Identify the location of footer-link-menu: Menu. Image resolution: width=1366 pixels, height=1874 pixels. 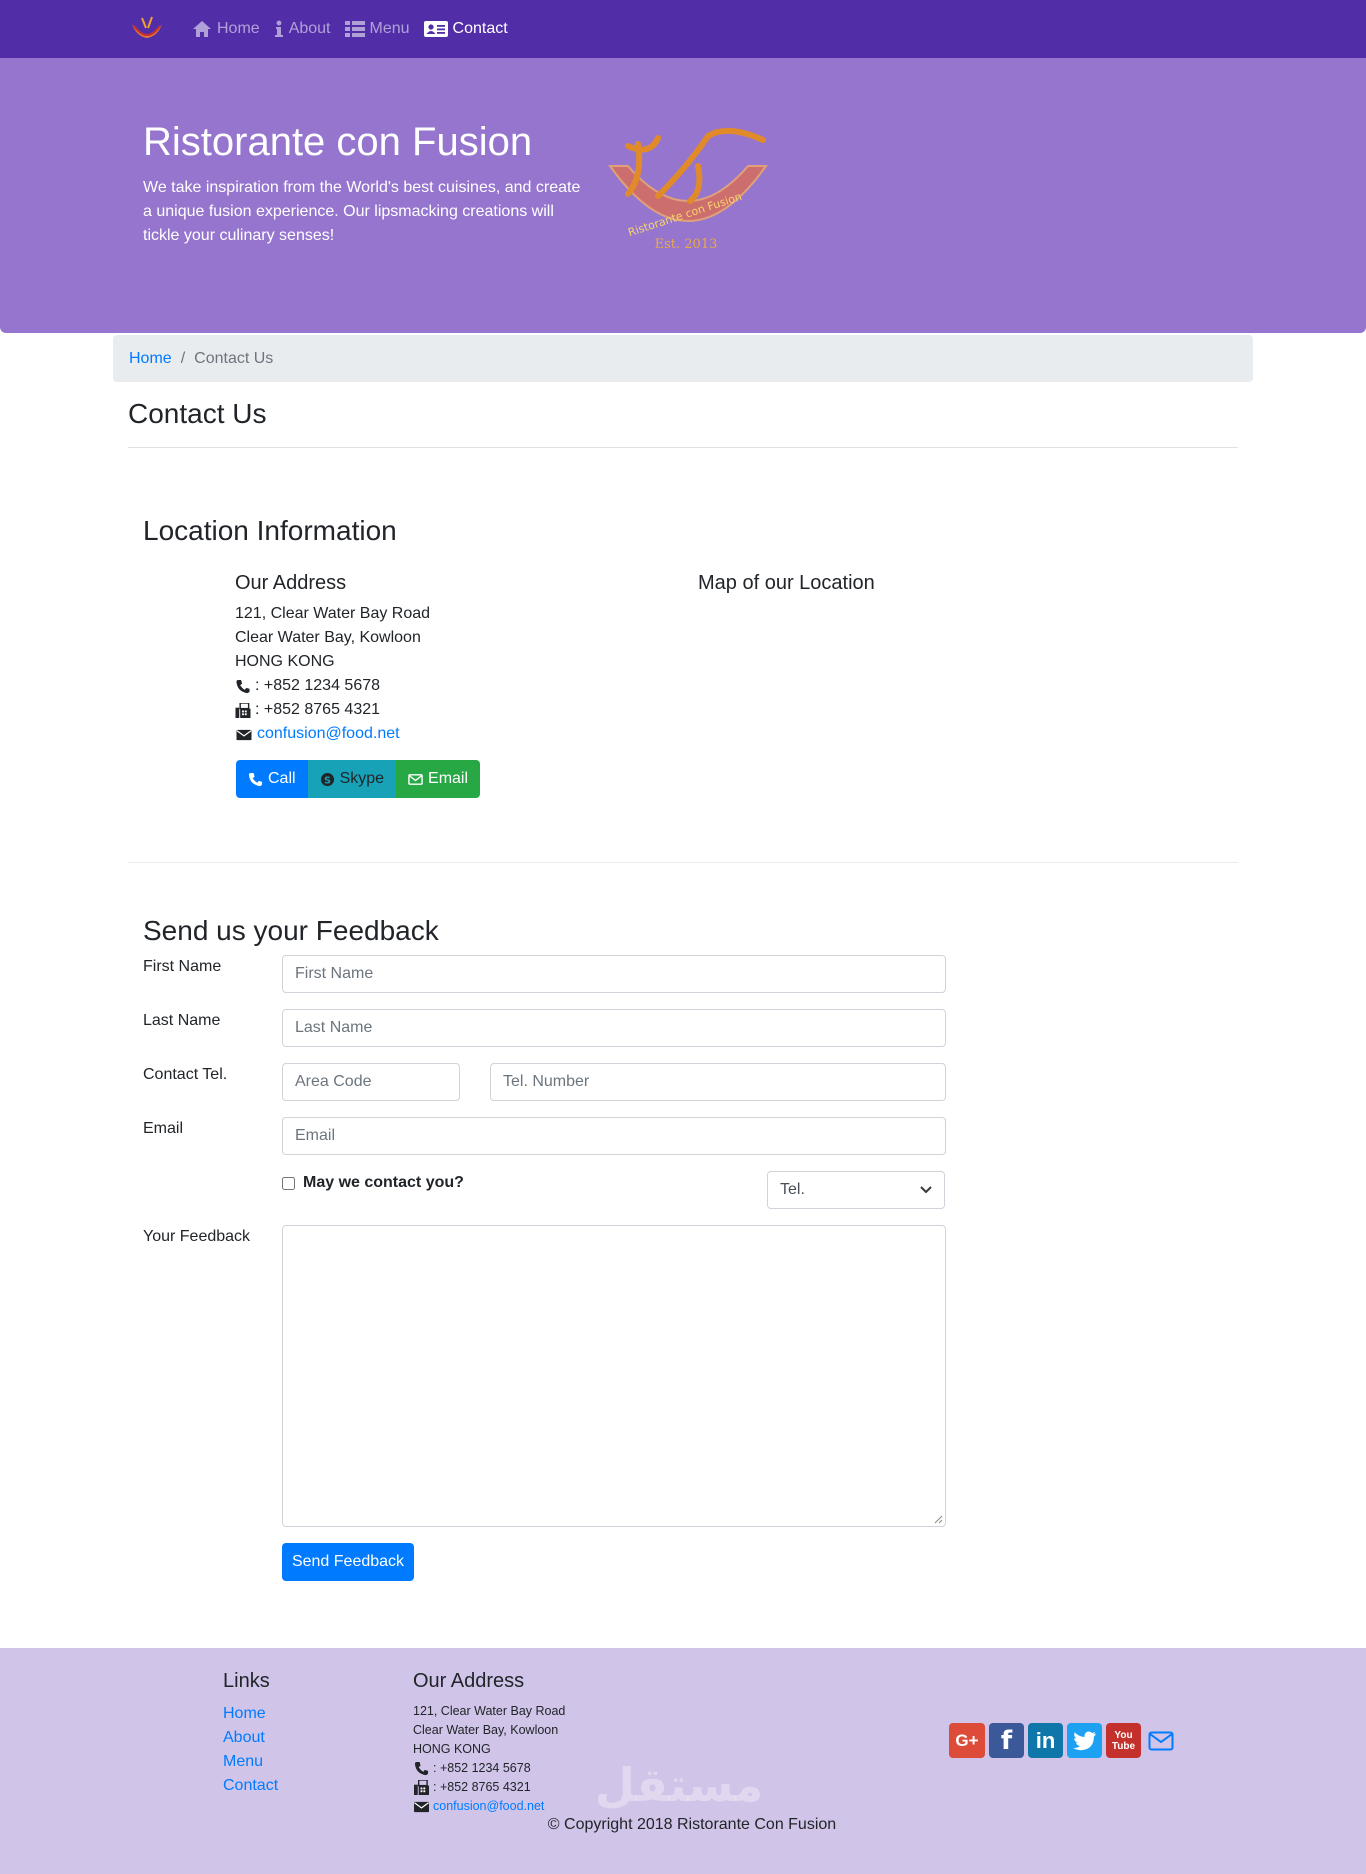
(250, 1762).